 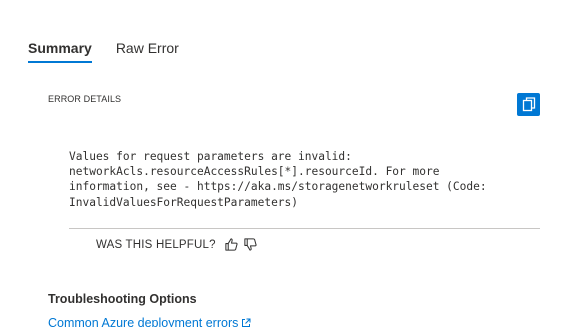 What do you see at coordinates (231, 244) in the screenshot?
I see `thumbs-up-icon` at bounding box center [231, 244].